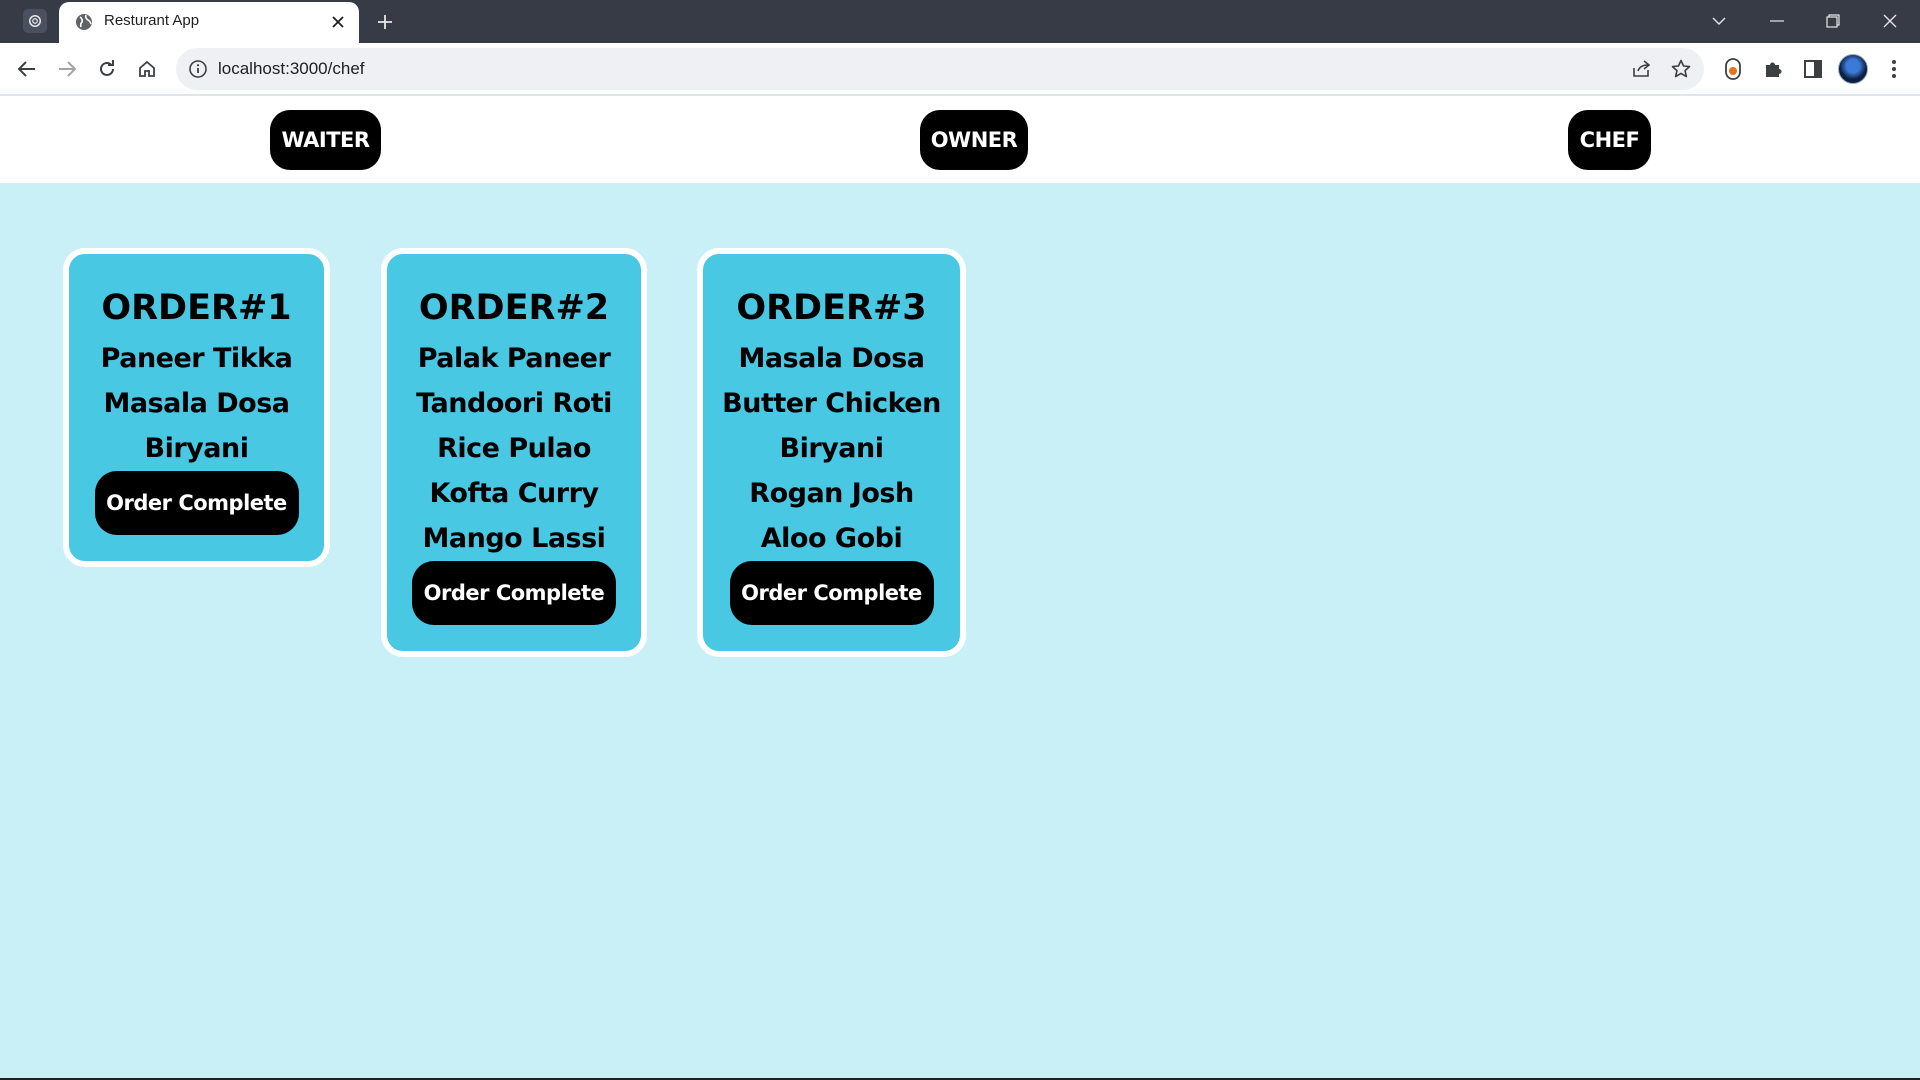  What do you see at coordinates (291, 69) in the screenshot?
I see `url-text: localhost:3000/chef` at bounding box center [291, 69].